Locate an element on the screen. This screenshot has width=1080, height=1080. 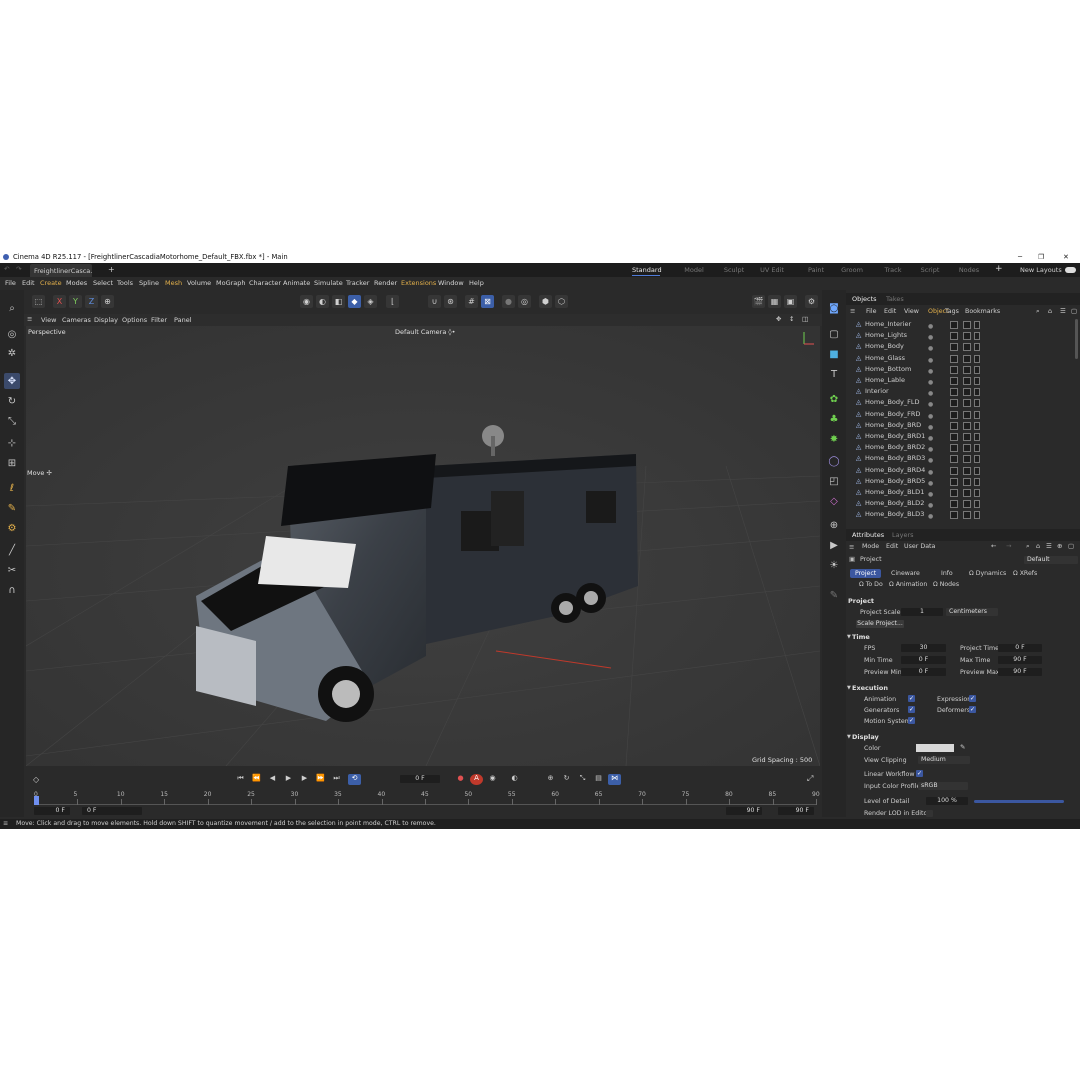
object-row: ◬ Home_Body_BRD4 ● is located at coordinates (963, 470).